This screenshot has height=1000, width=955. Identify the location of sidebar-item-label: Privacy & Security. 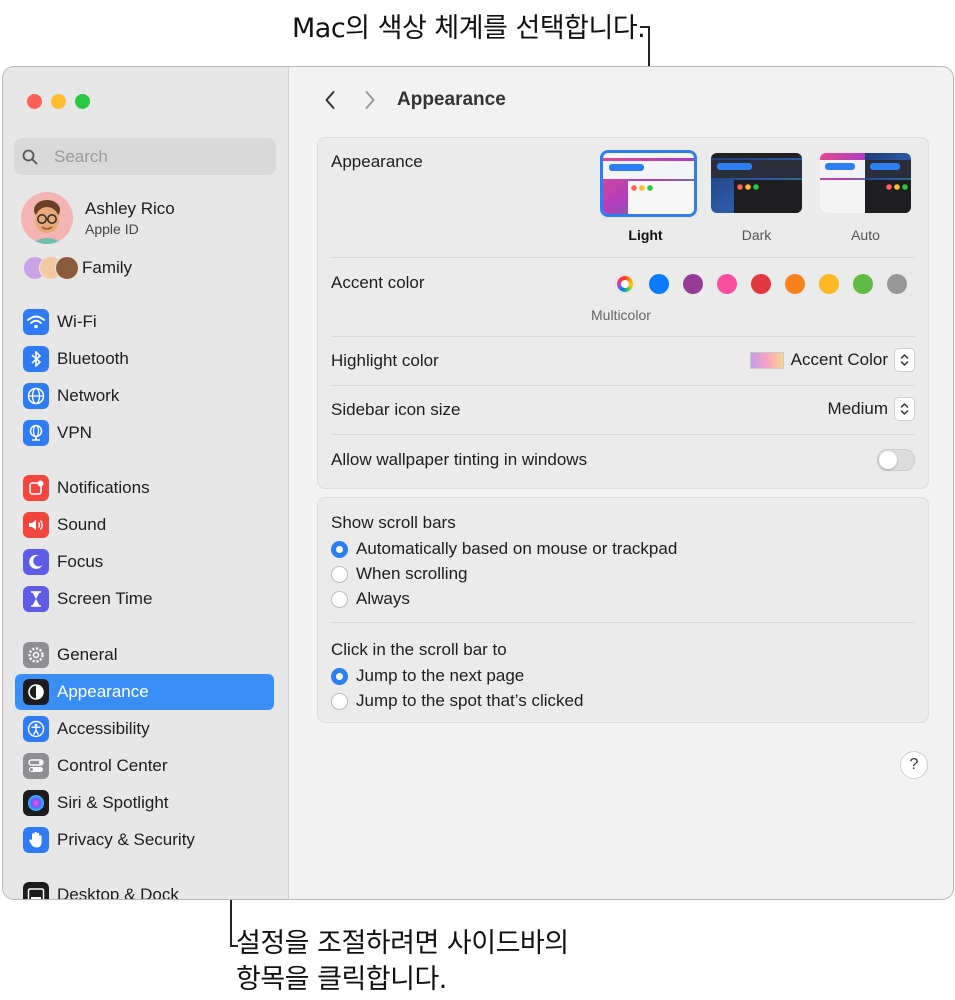
(126, 839).